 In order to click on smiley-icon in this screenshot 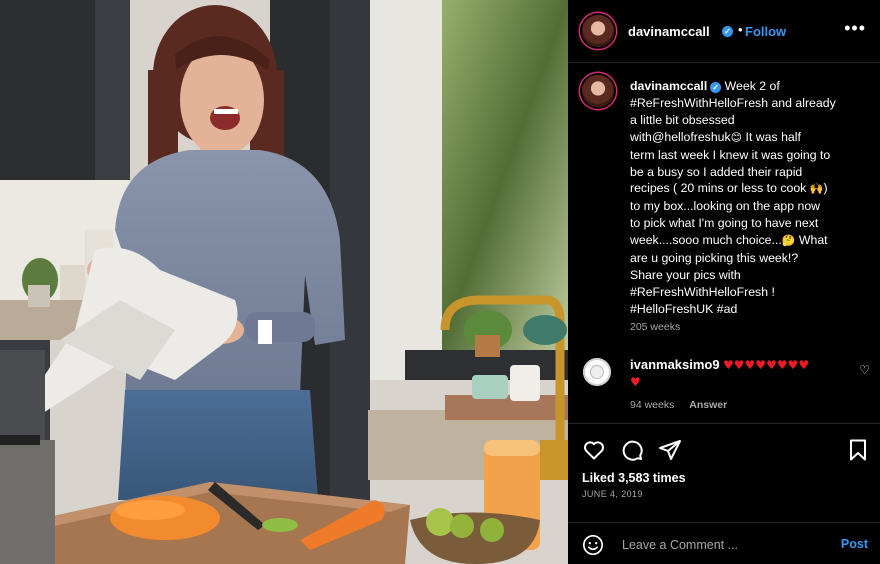, I will do `click(593, 545)`.